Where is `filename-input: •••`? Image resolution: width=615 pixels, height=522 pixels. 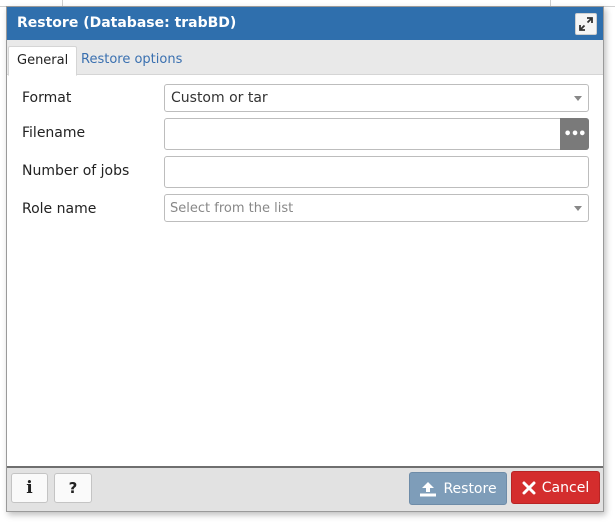 filename-input: ••• is located at coordinates (376, 134).